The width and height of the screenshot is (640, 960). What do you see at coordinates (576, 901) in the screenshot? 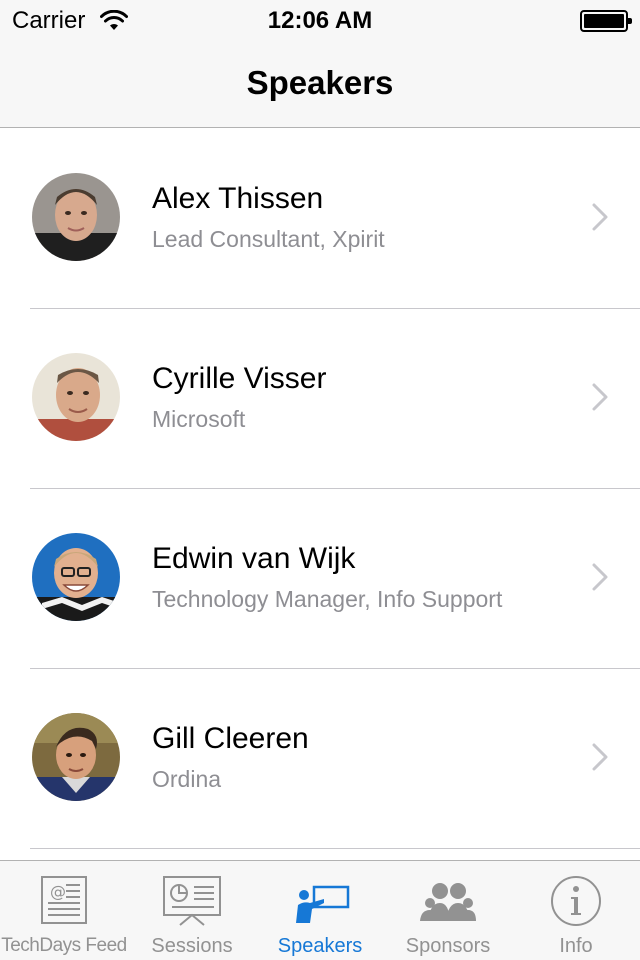
I see `info-icon` at bounding box center [576, 901].